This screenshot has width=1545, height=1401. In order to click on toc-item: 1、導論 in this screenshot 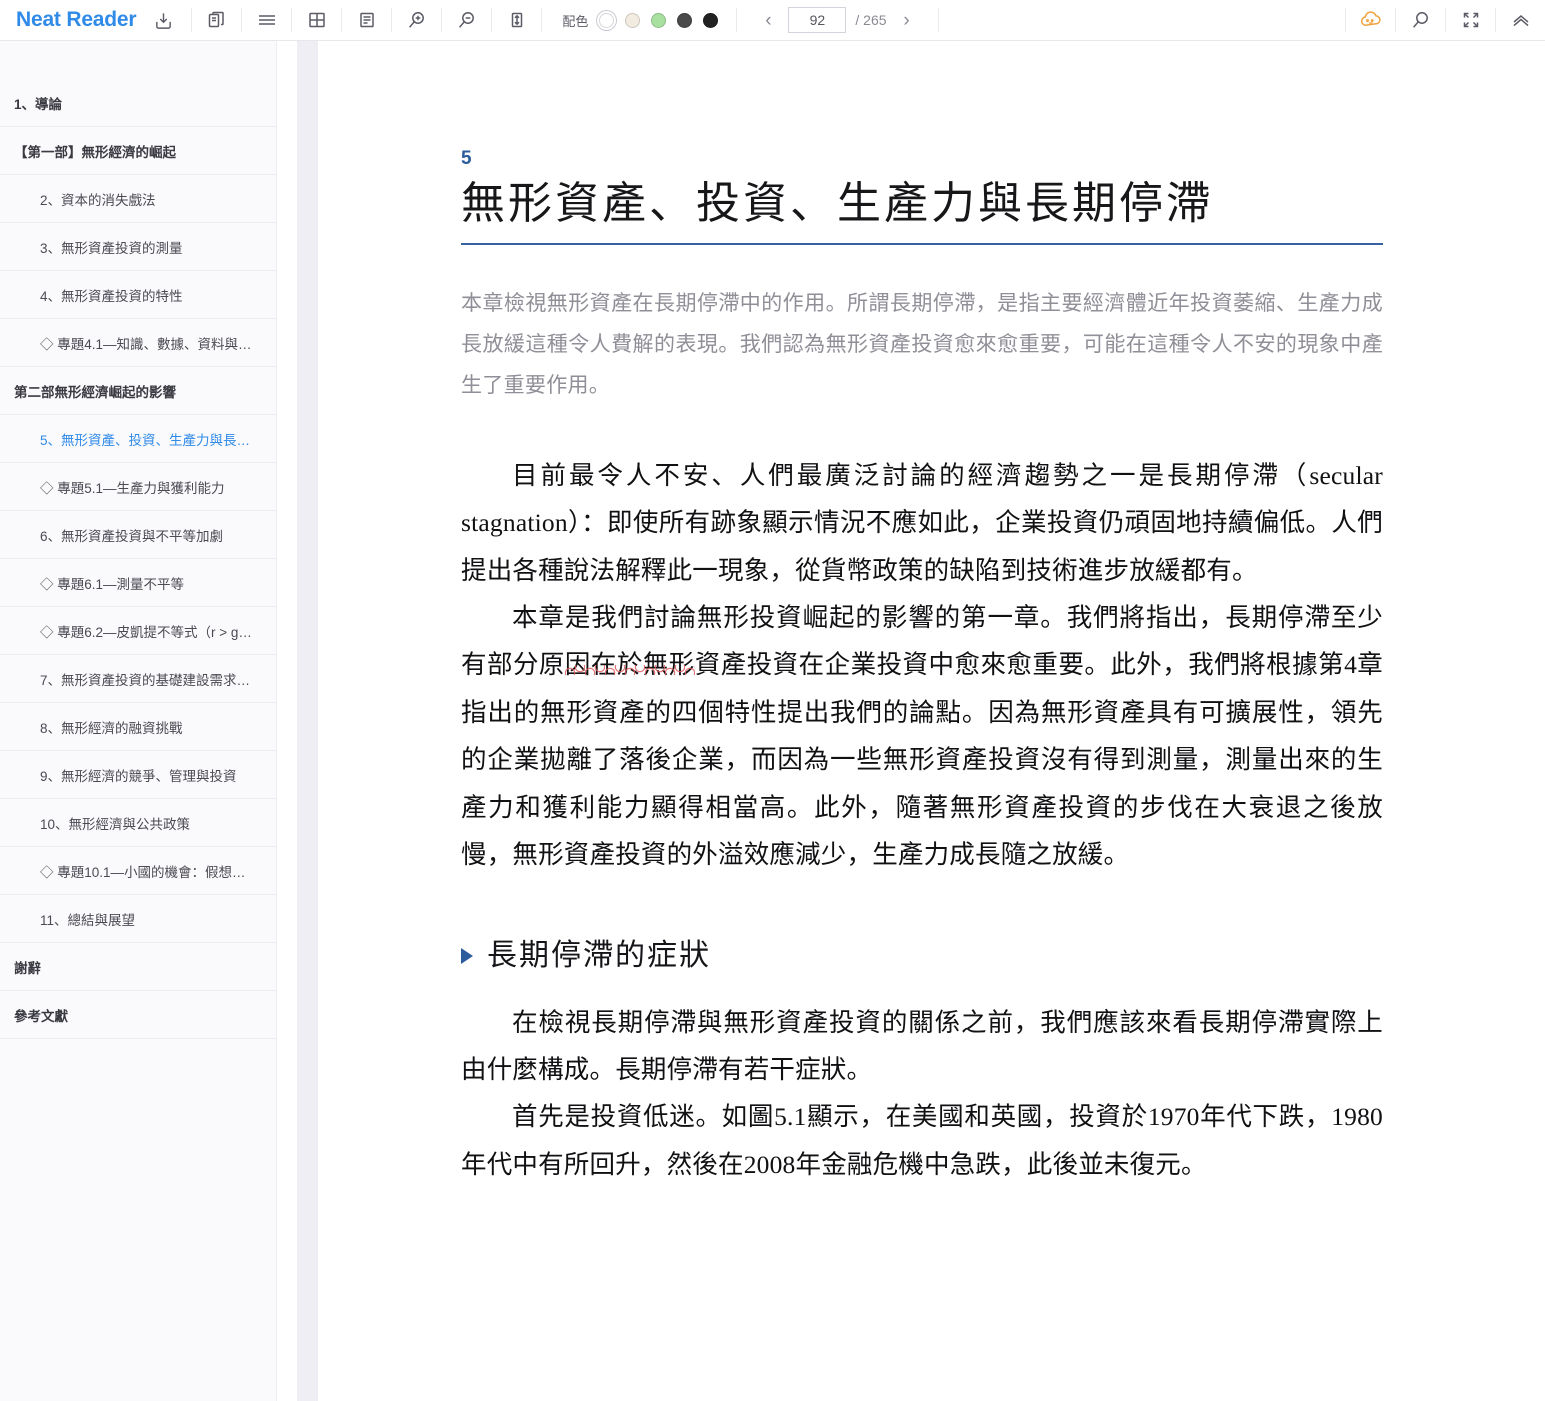, I will do `click(138, 103)`.